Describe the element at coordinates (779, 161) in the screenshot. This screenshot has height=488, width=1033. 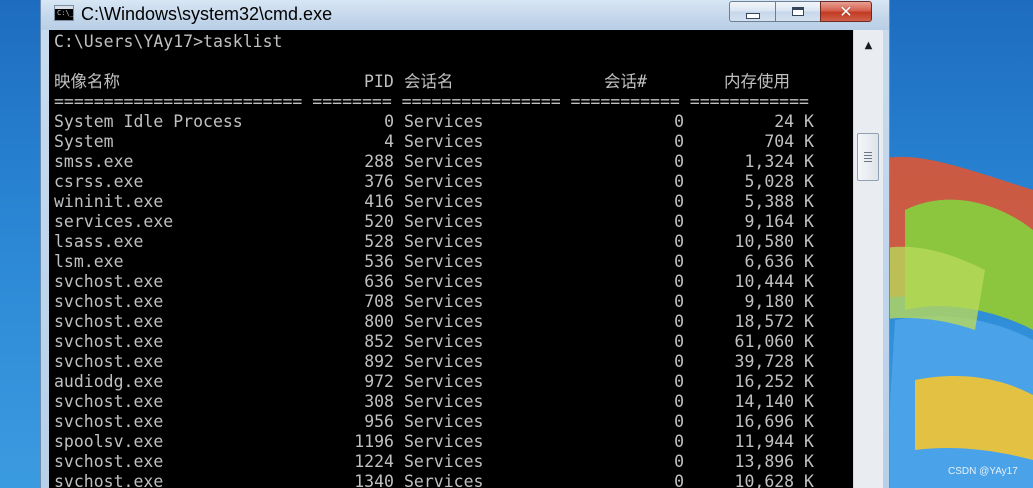
I see `memory-usage: 1,324 K` at that location.